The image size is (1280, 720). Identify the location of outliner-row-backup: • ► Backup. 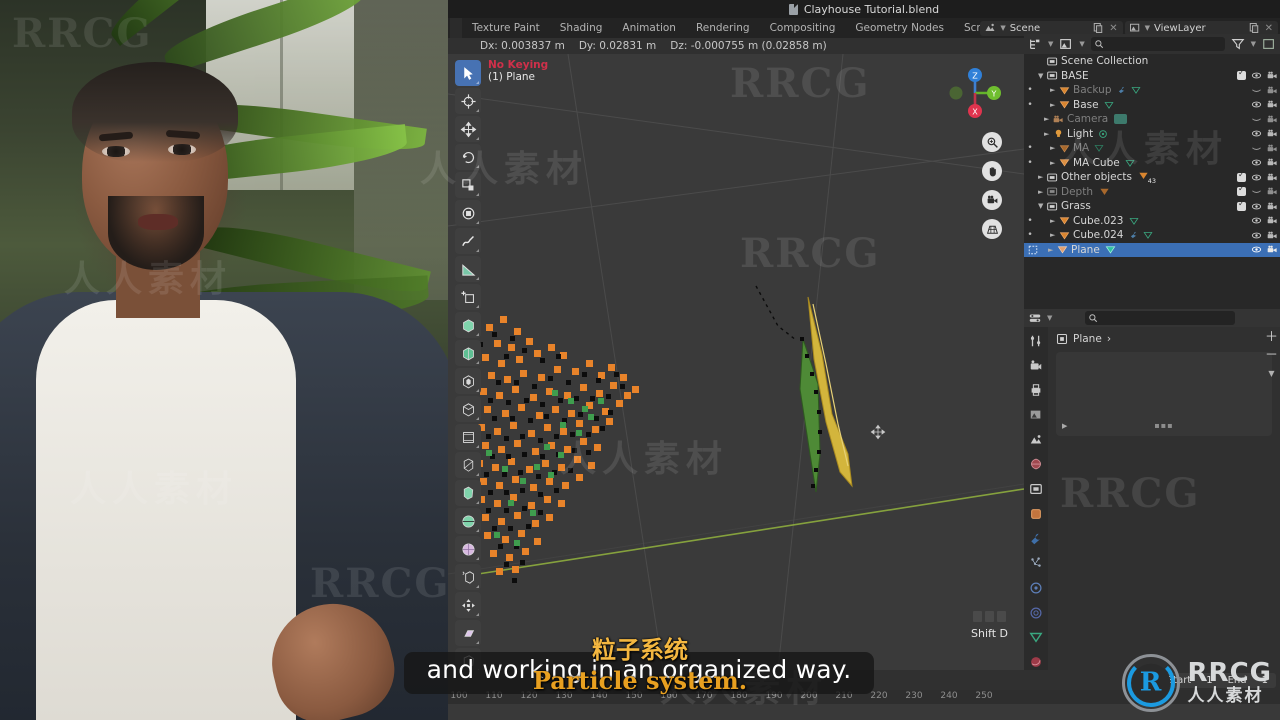
(1152, 90).